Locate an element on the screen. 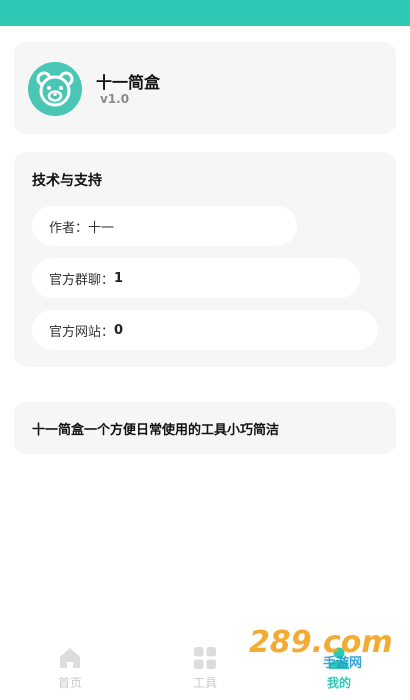  grid-icon is located at coordinates (205, 658).